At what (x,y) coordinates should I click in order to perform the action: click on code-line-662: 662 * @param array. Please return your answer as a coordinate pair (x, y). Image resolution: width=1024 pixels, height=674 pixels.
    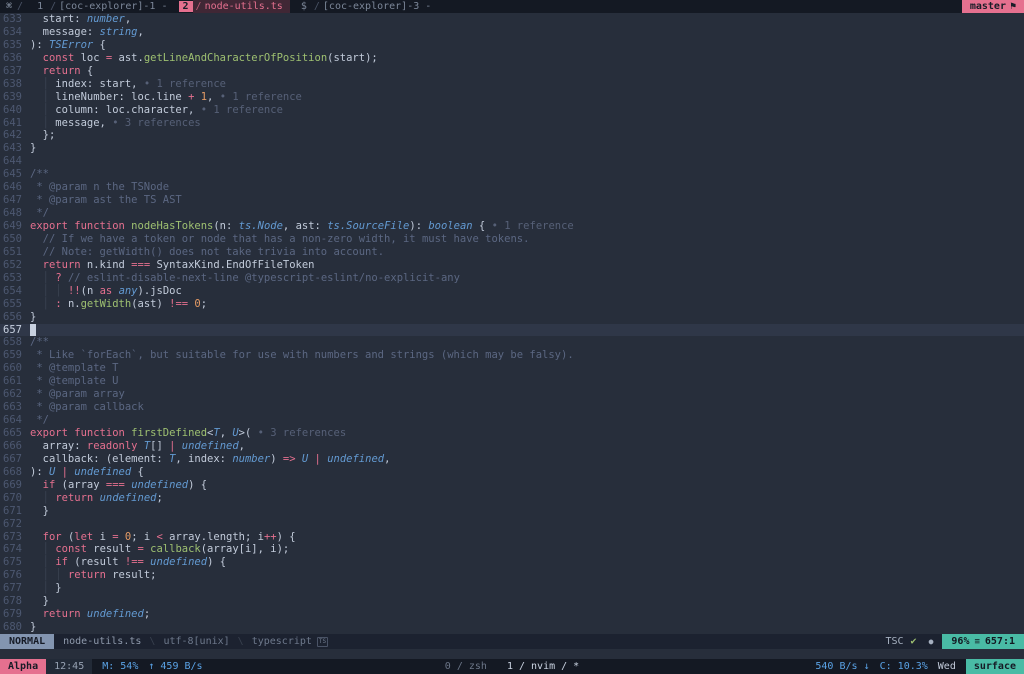
    Looking at the image, I should click on (512, 394).